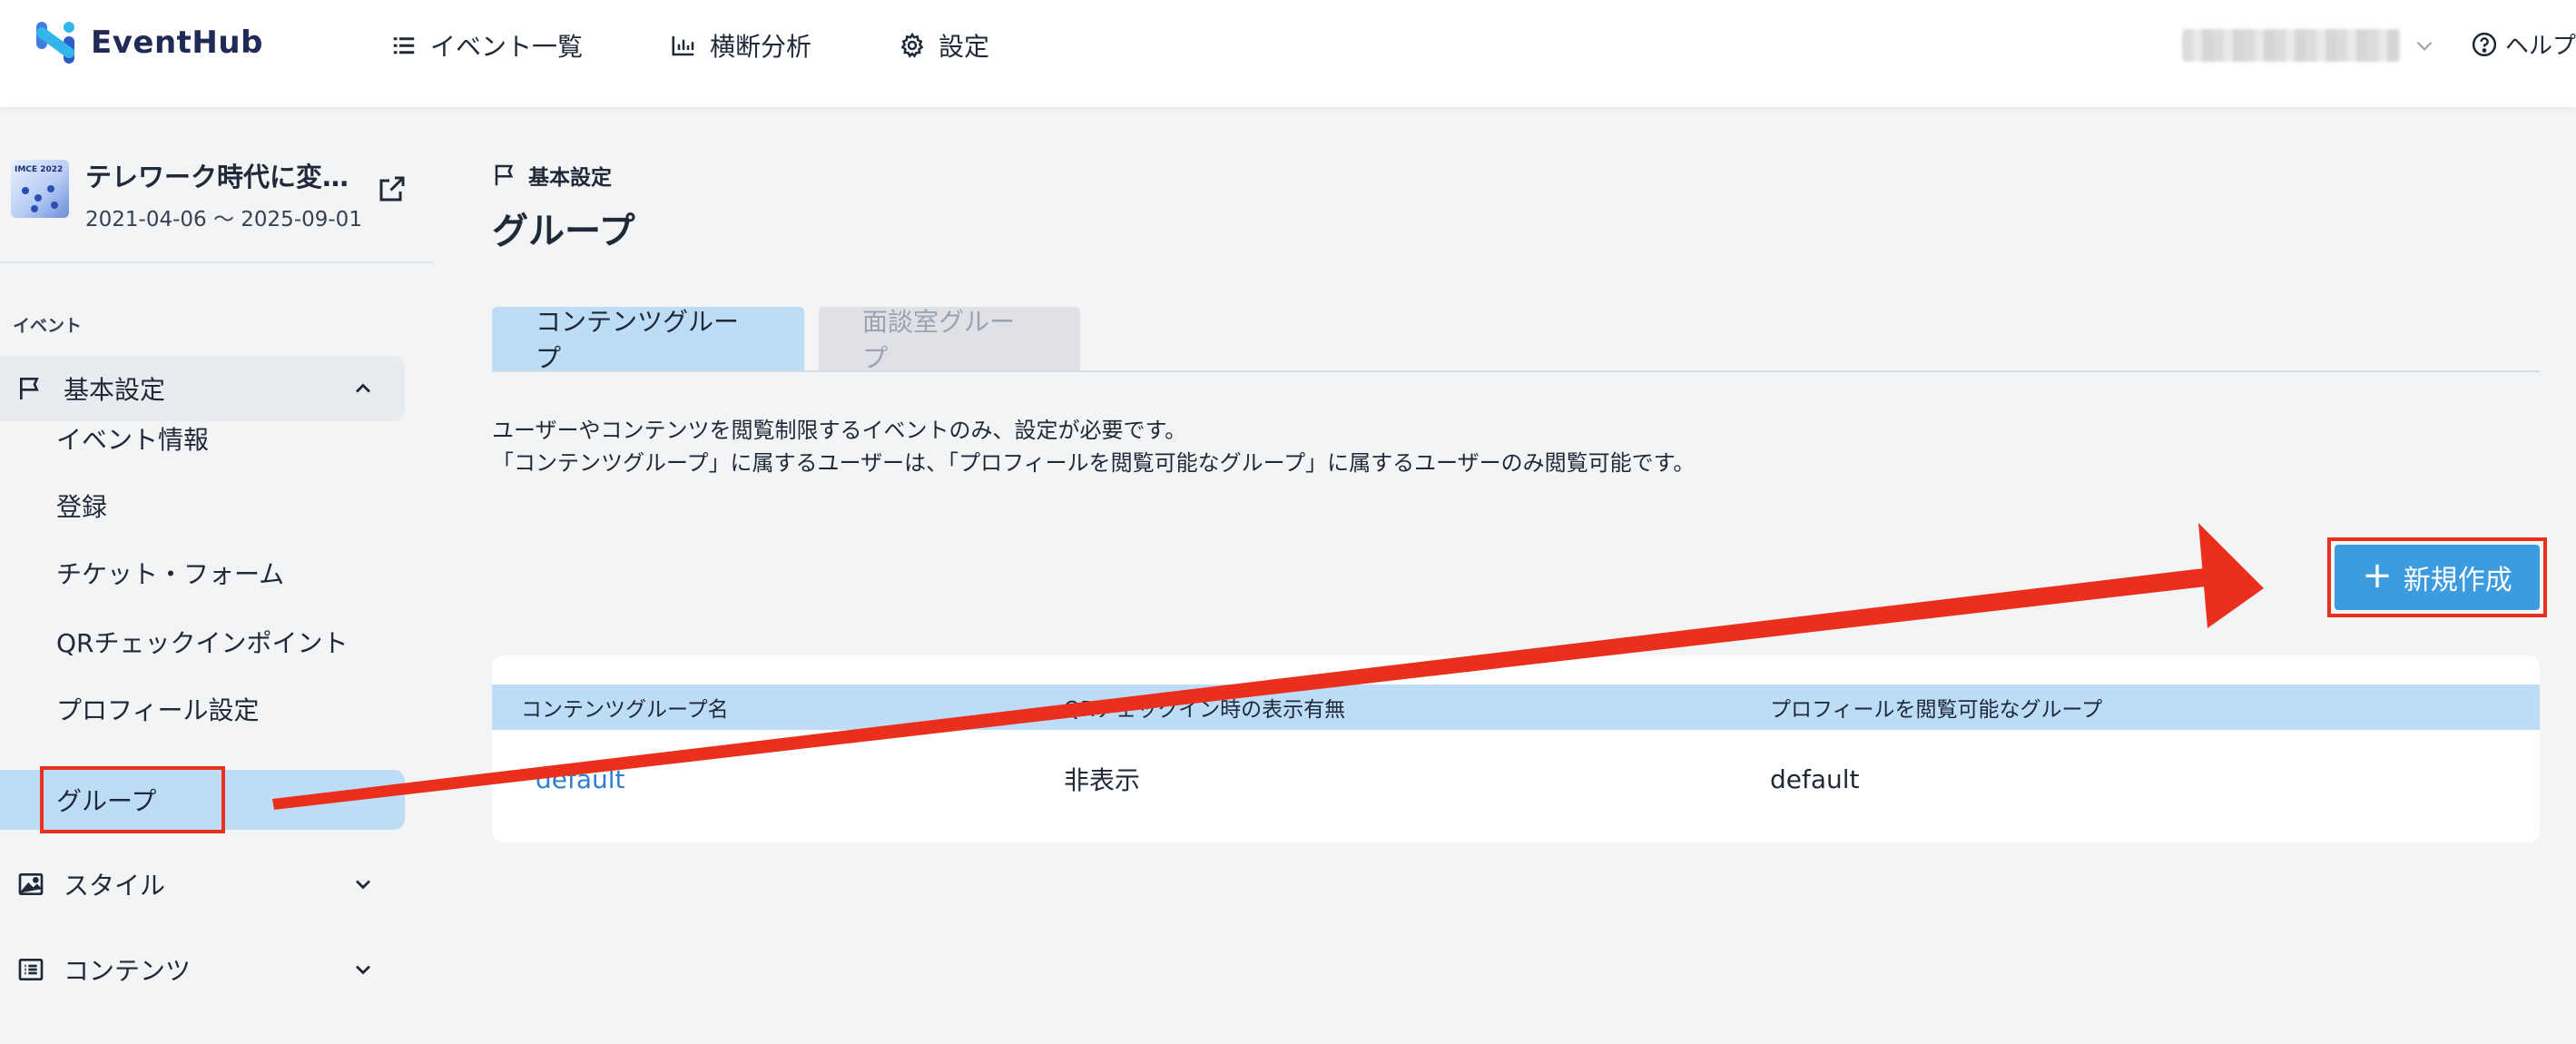 The image size is (2576, 1044). What do you see at coordinates (170, 574) in the screenshot?
I see `sidebar-item-label: チケット・フォーム` at bounding box center [170, 574].